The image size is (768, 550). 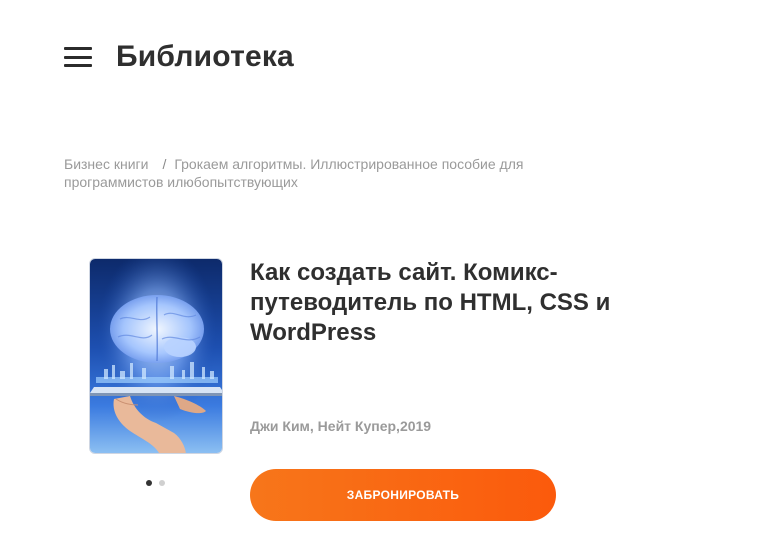 What do you see at coordinates (155, 483) in the screenshot?
I see `cover-carousel-dots` at bounding box center [155, 483].